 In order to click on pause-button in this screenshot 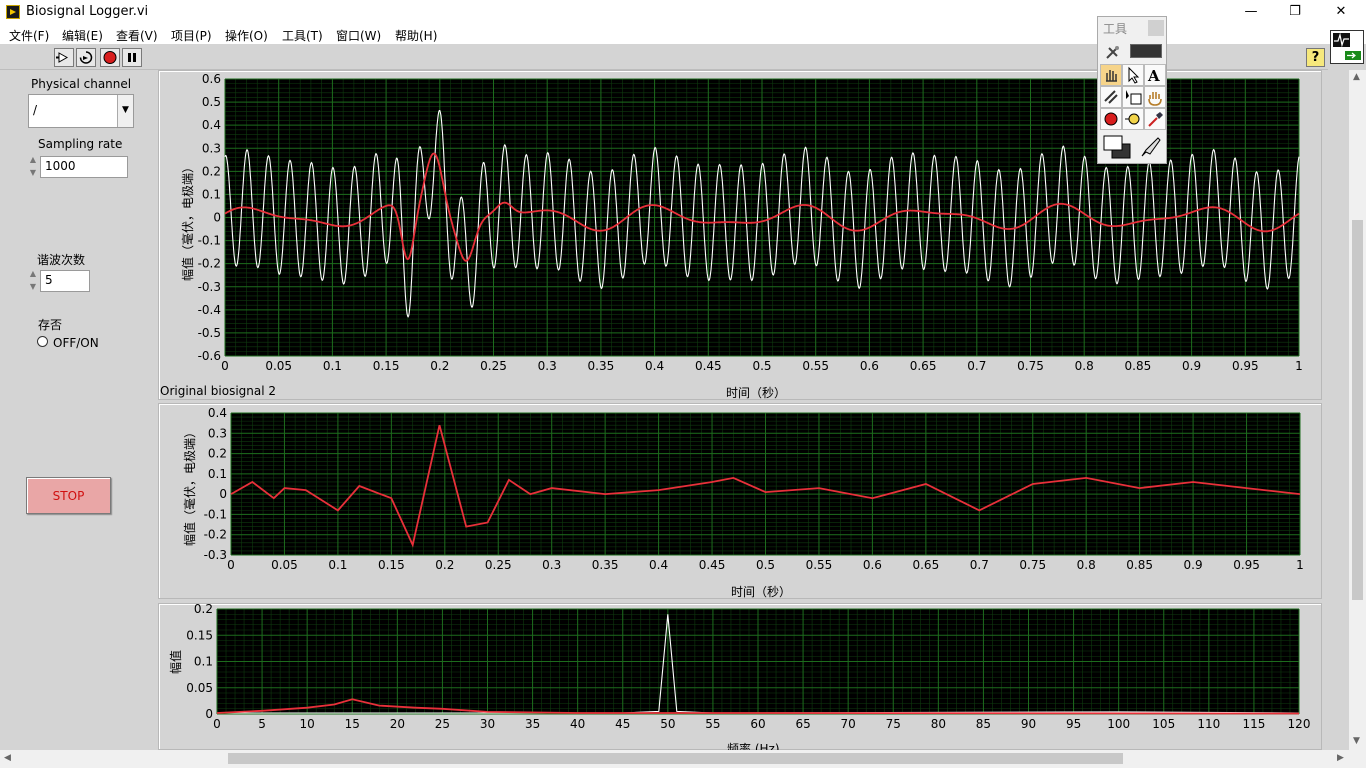, I will do `click(132, 57)`.